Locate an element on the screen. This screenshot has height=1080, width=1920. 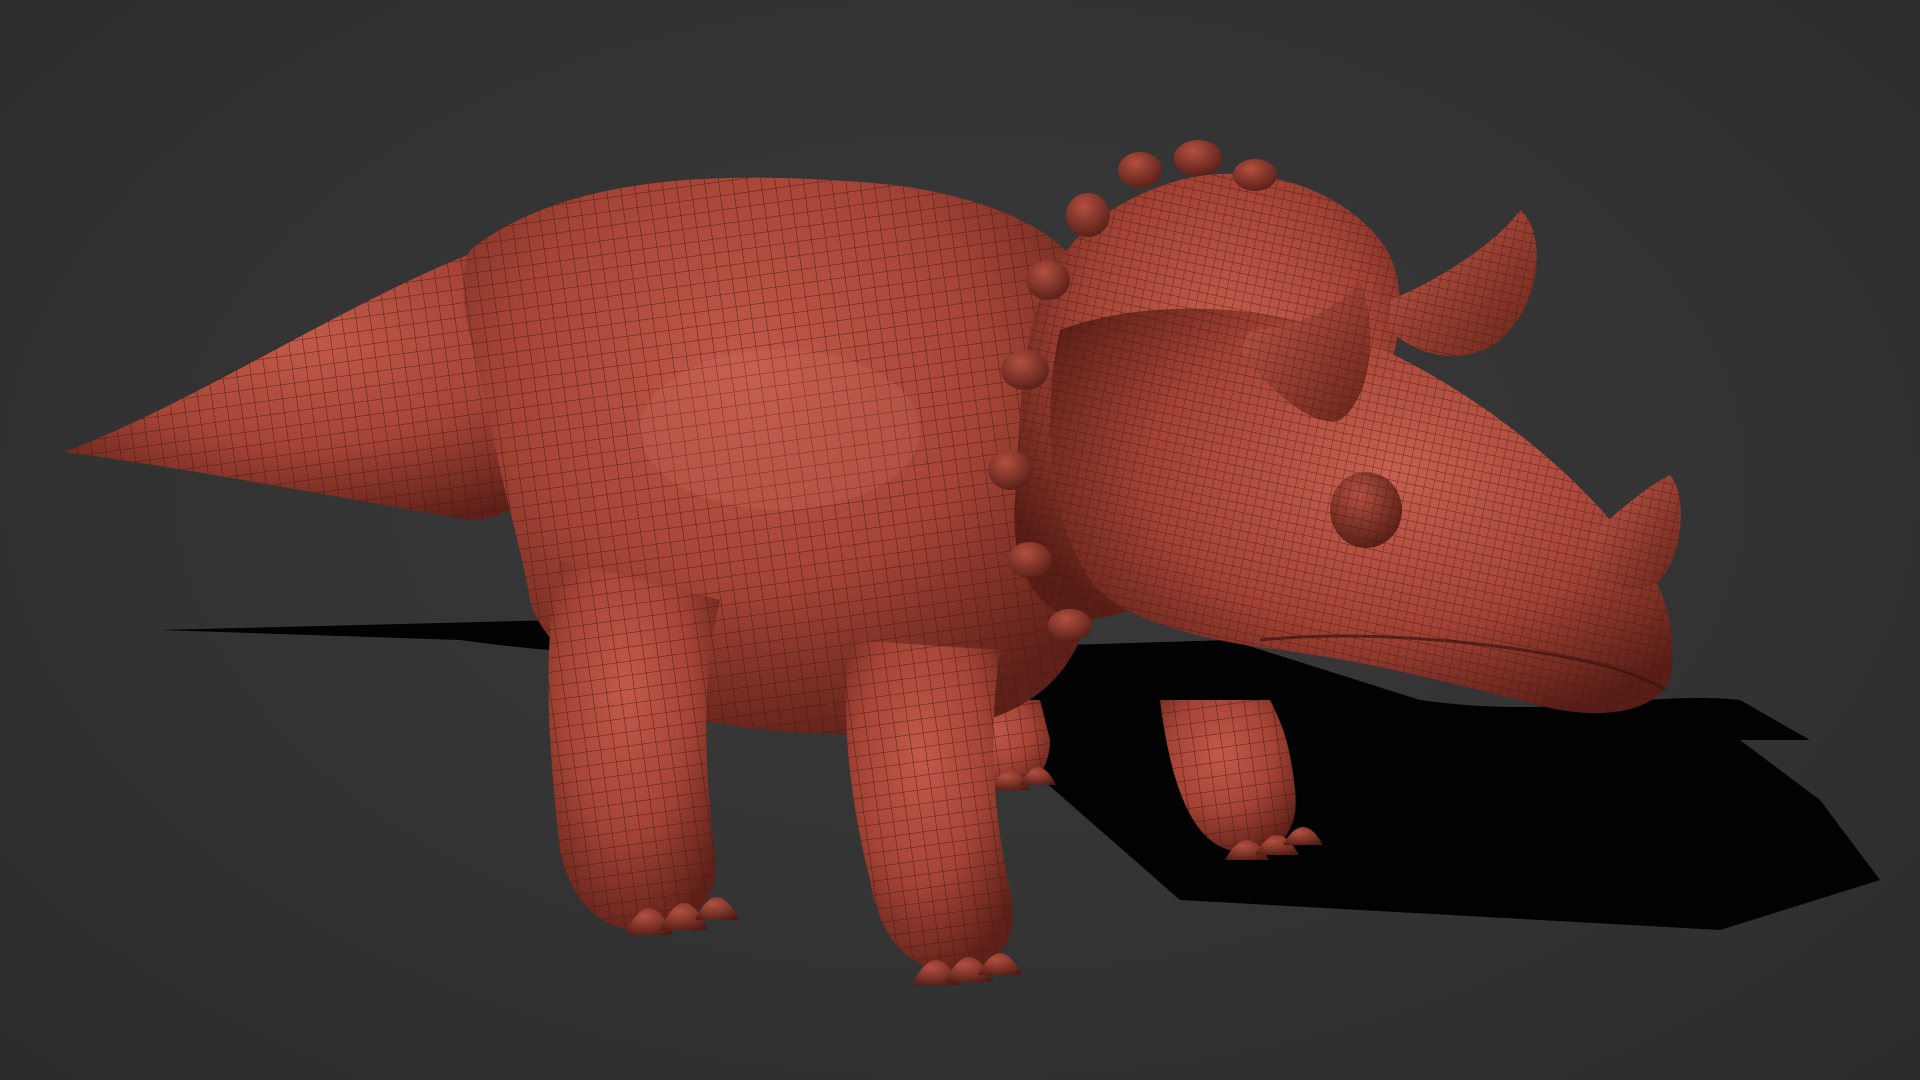
nose-horn is located at coordinates (1635, 532).